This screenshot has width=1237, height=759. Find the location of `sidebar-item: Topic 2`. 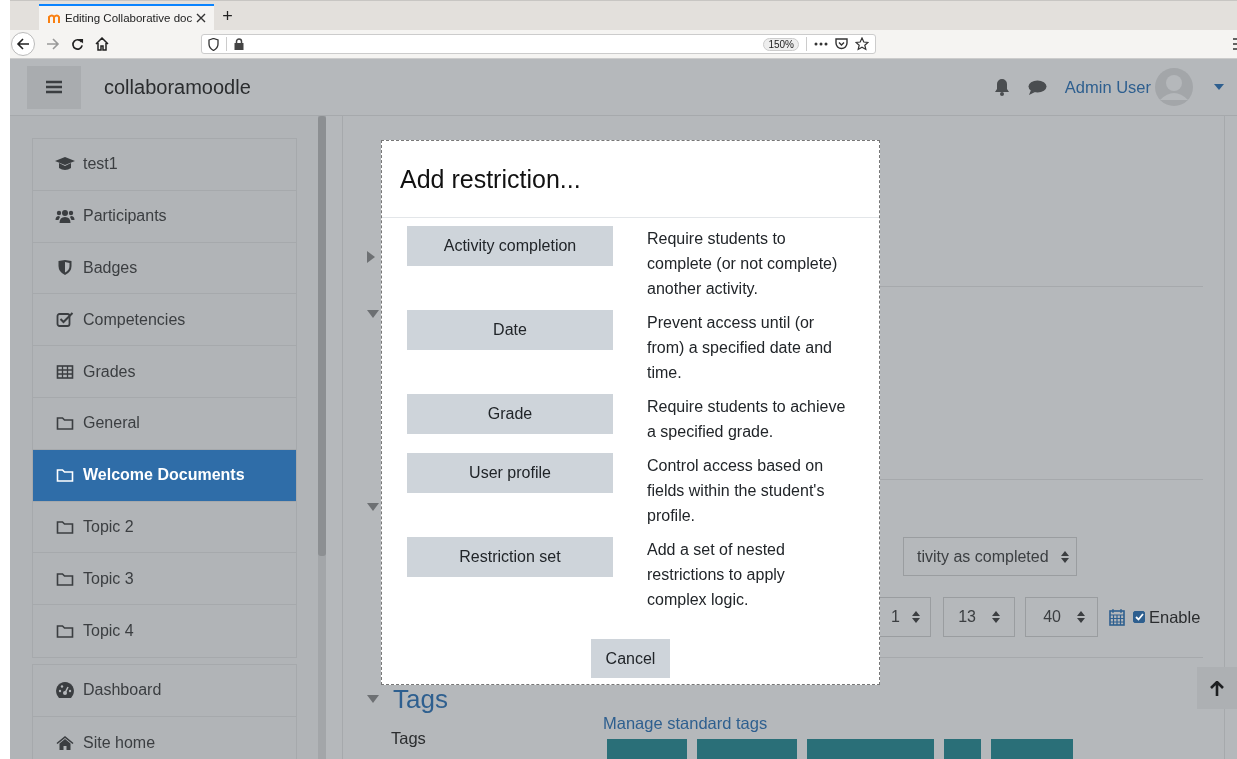

sidebar-item: Topic 2 is located at coordinates (164, 527).